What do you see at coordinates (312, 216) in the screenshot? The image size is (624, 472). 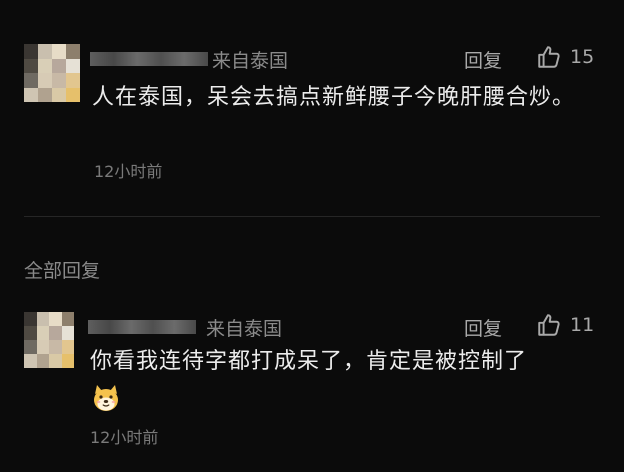 I see `divider` at bounding box center [312, 216].